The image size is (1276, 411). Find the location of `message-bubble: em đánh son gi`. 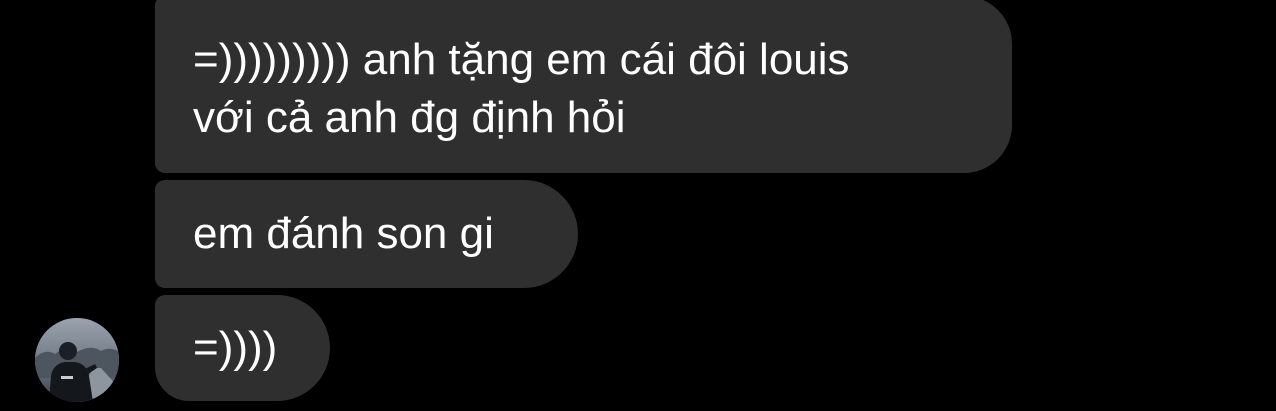

message-bubble: em đánh son gi is located at coordinates (366, 234).